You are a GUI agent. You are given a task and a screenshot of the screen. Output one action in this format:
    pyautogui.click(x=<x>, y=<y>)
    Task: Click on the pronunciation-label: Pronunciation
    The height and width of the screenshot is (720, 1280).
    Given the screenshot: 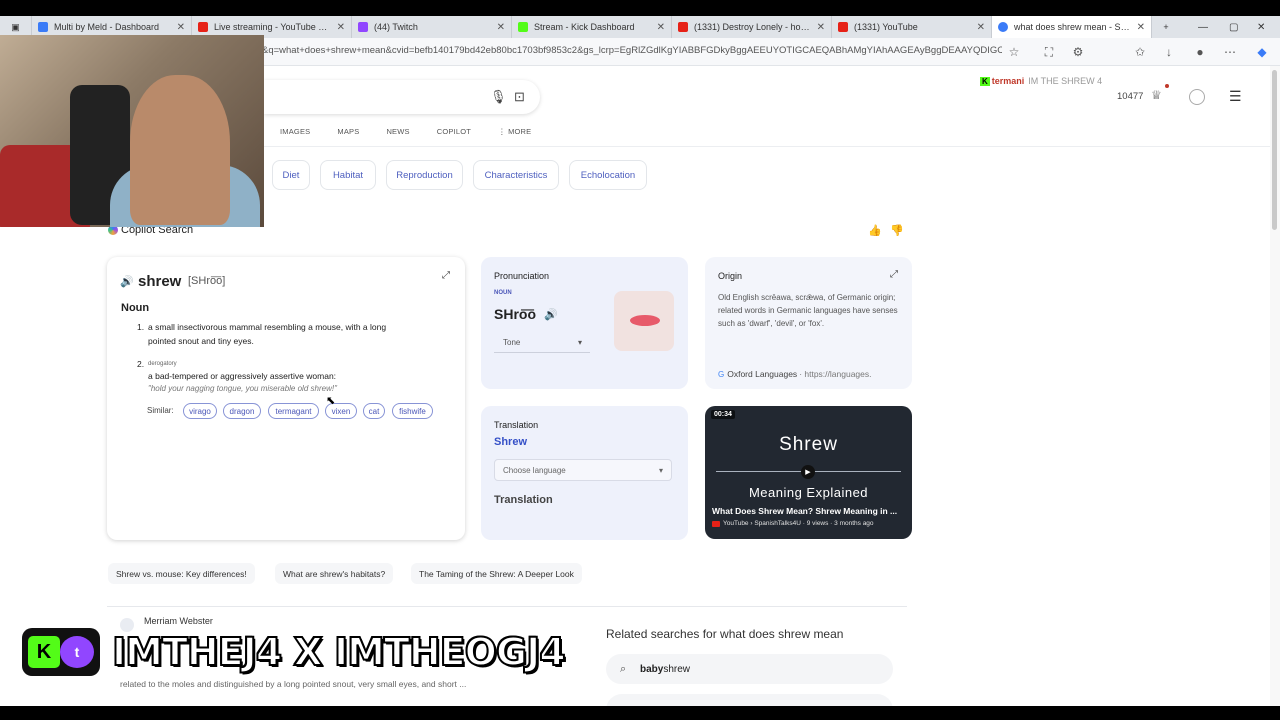 What is the action you would take?
    pyautogui.click(x=522, y=276)
    